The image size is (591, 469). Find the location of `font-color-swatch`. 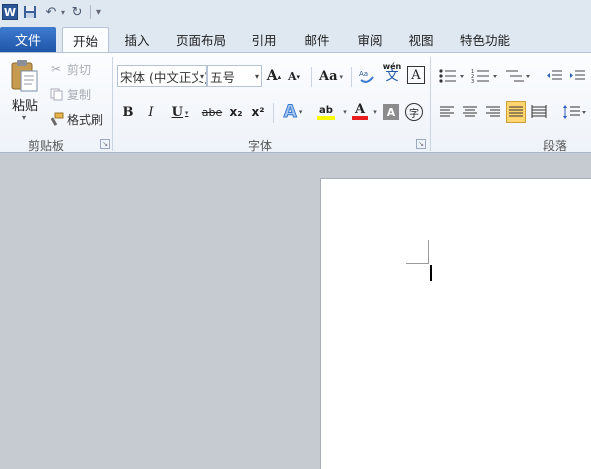

font-color-swatch is located at coordinates (360, 118).